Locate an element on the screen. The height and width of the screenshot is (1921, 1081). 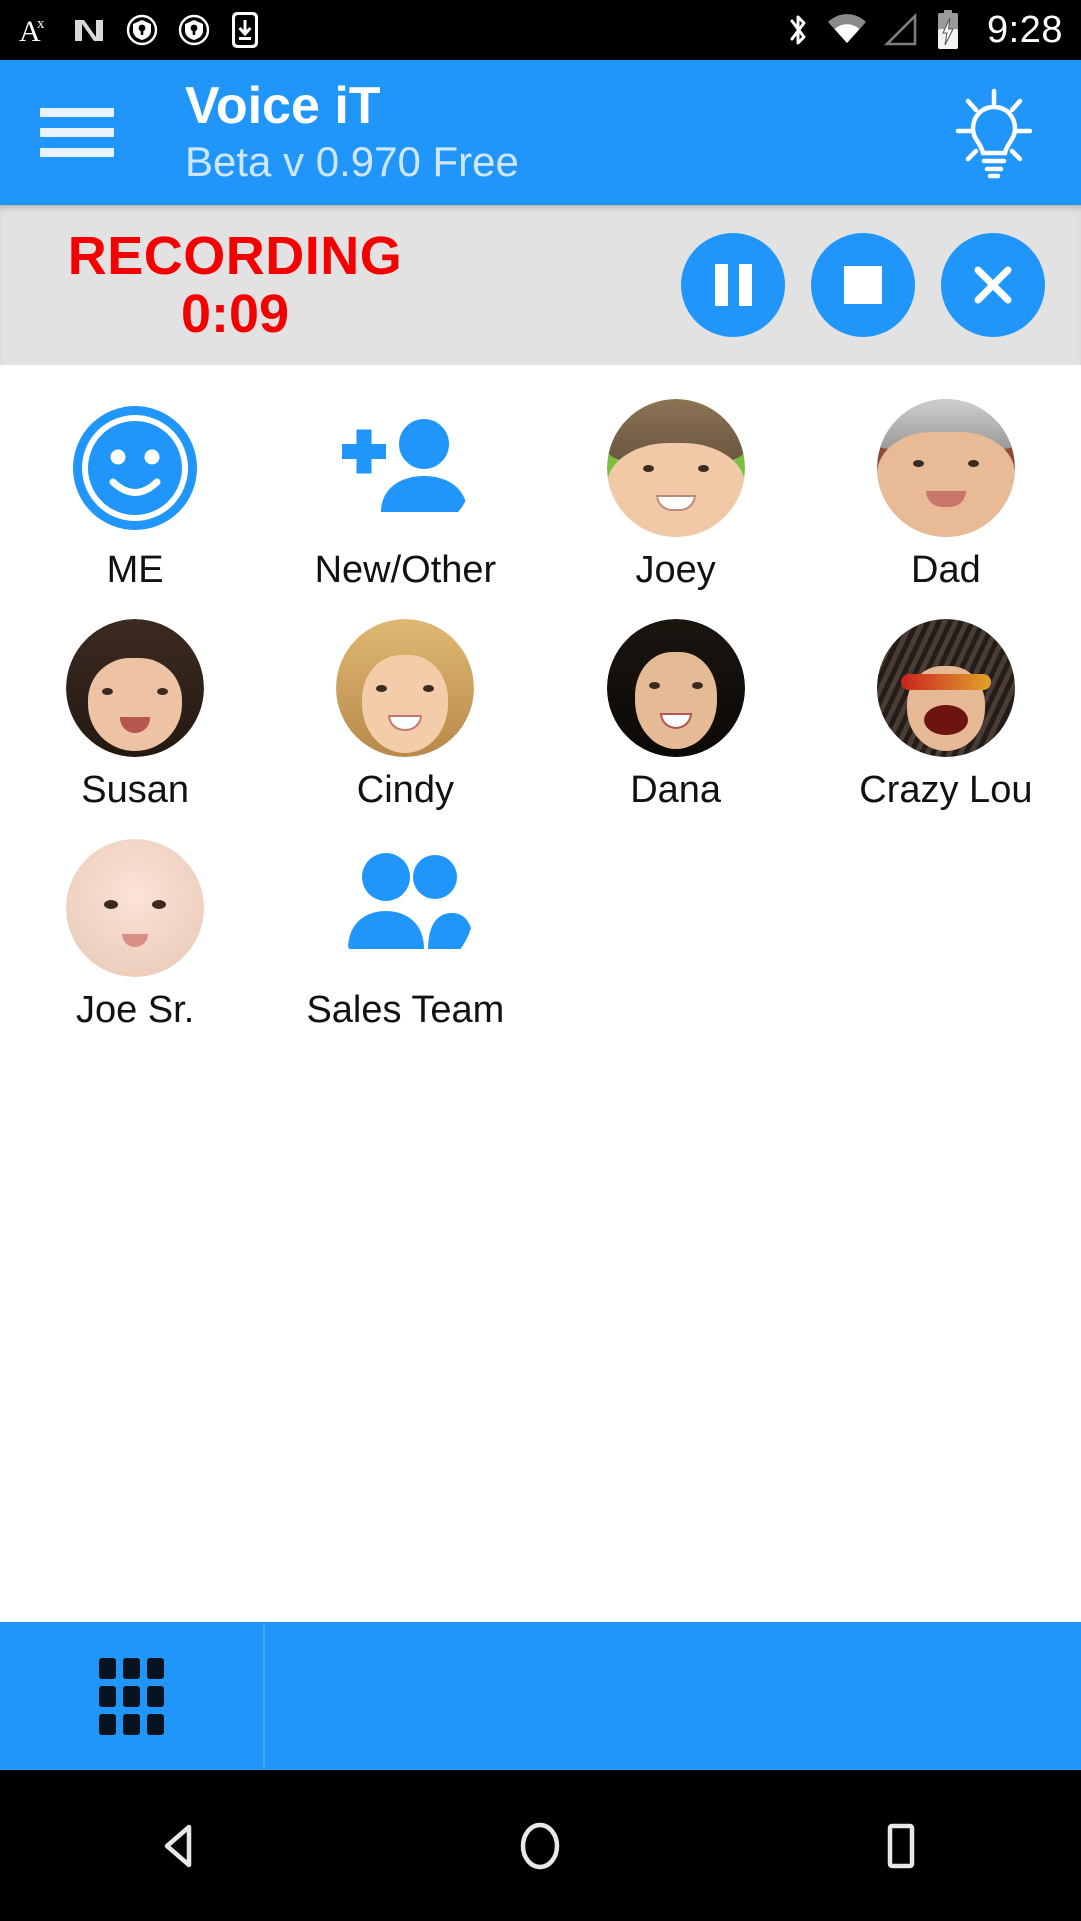
nav-home-button is located at coordinates (540, 1846).